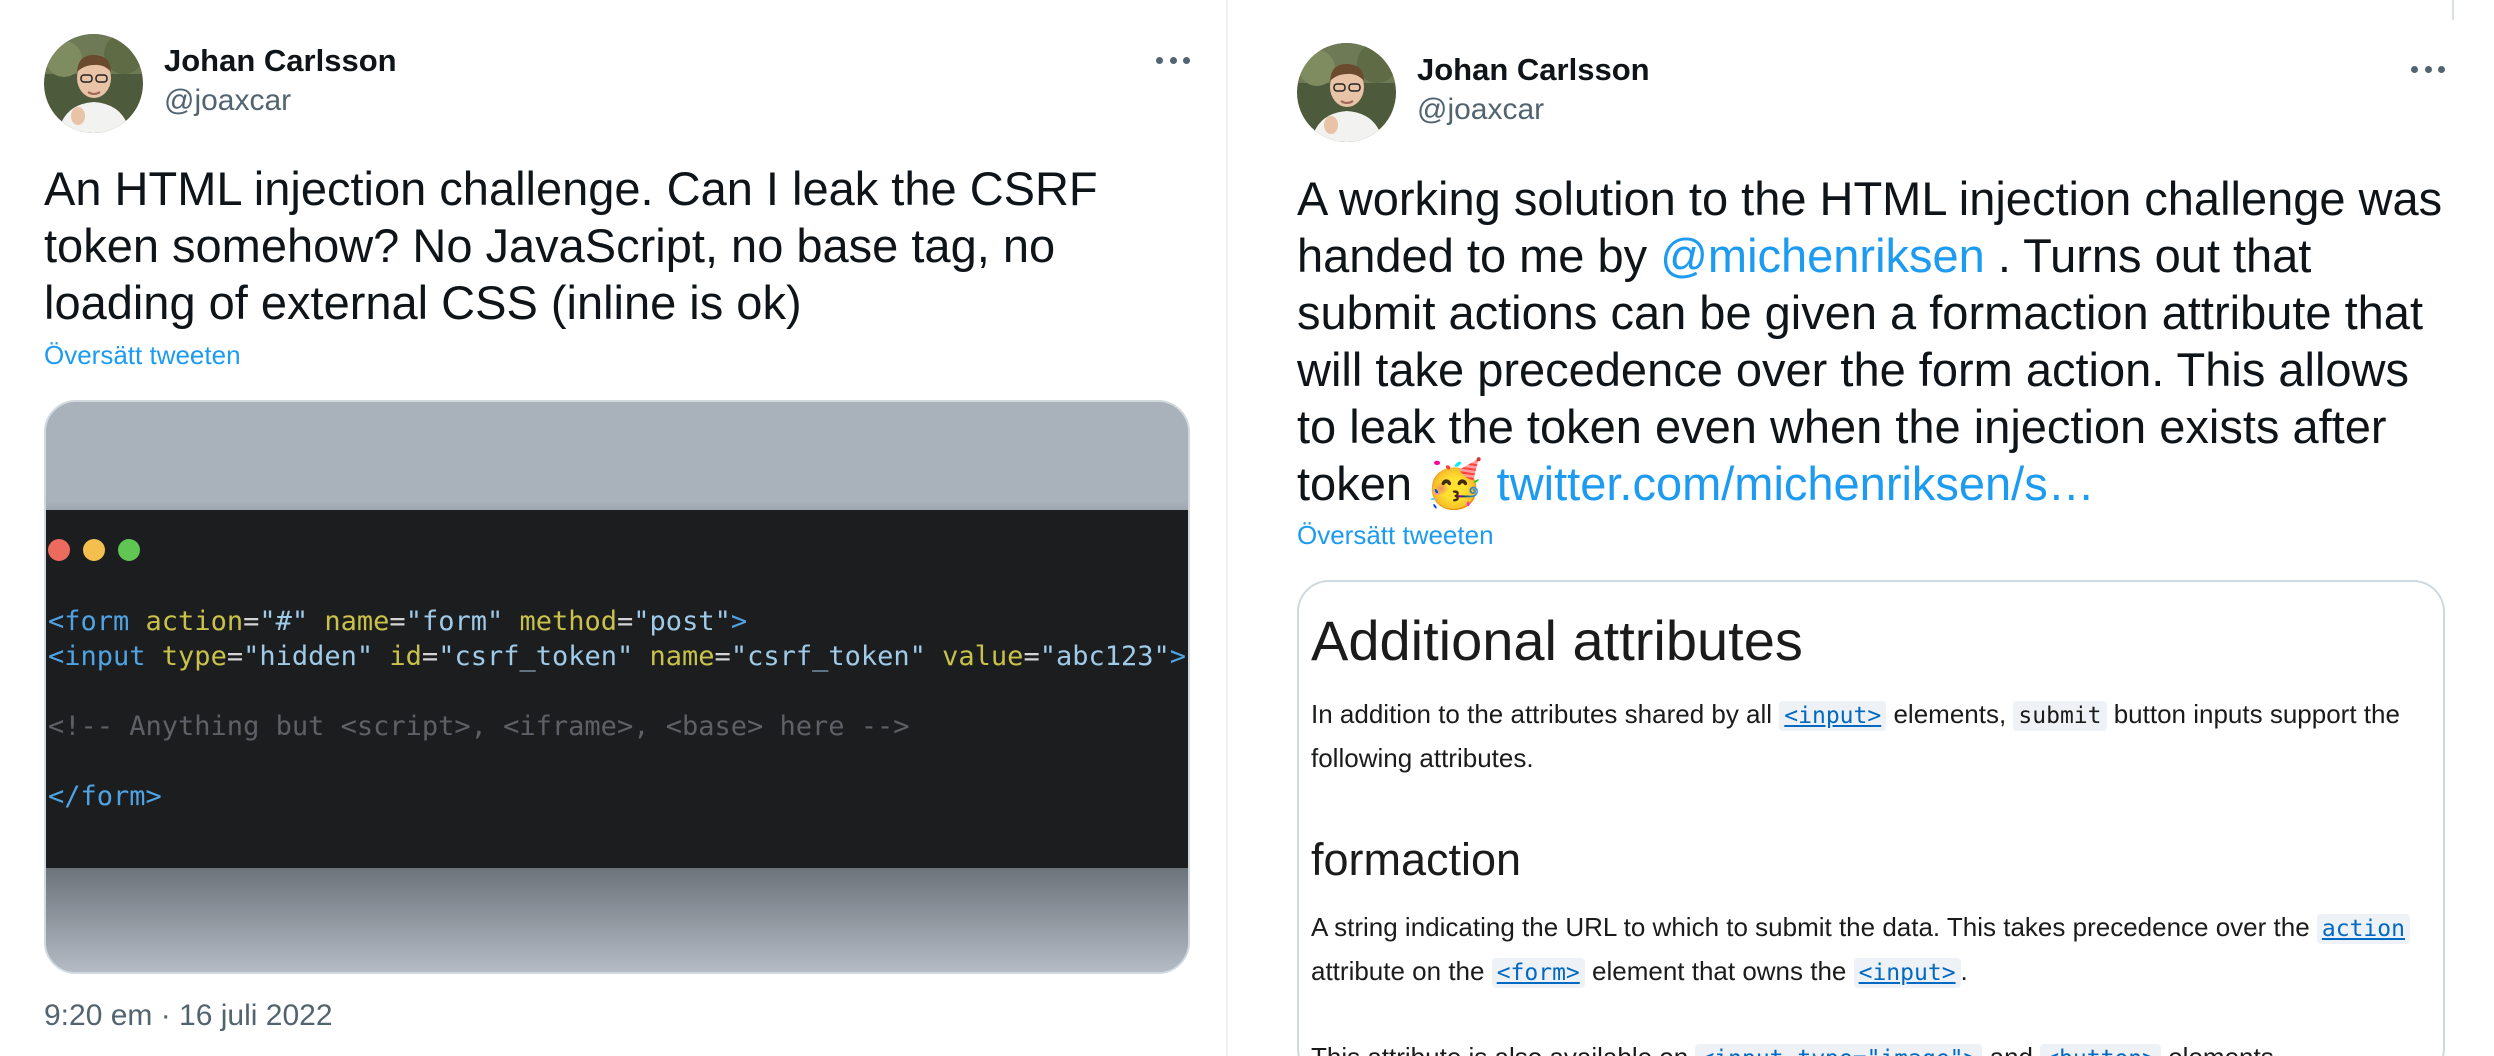 Image resolution: width=2494 pixels, height=1056 pixels. I want to click on tweet-timestamp: 9:20 em · 16 juli 2022, so click(188, 1016).